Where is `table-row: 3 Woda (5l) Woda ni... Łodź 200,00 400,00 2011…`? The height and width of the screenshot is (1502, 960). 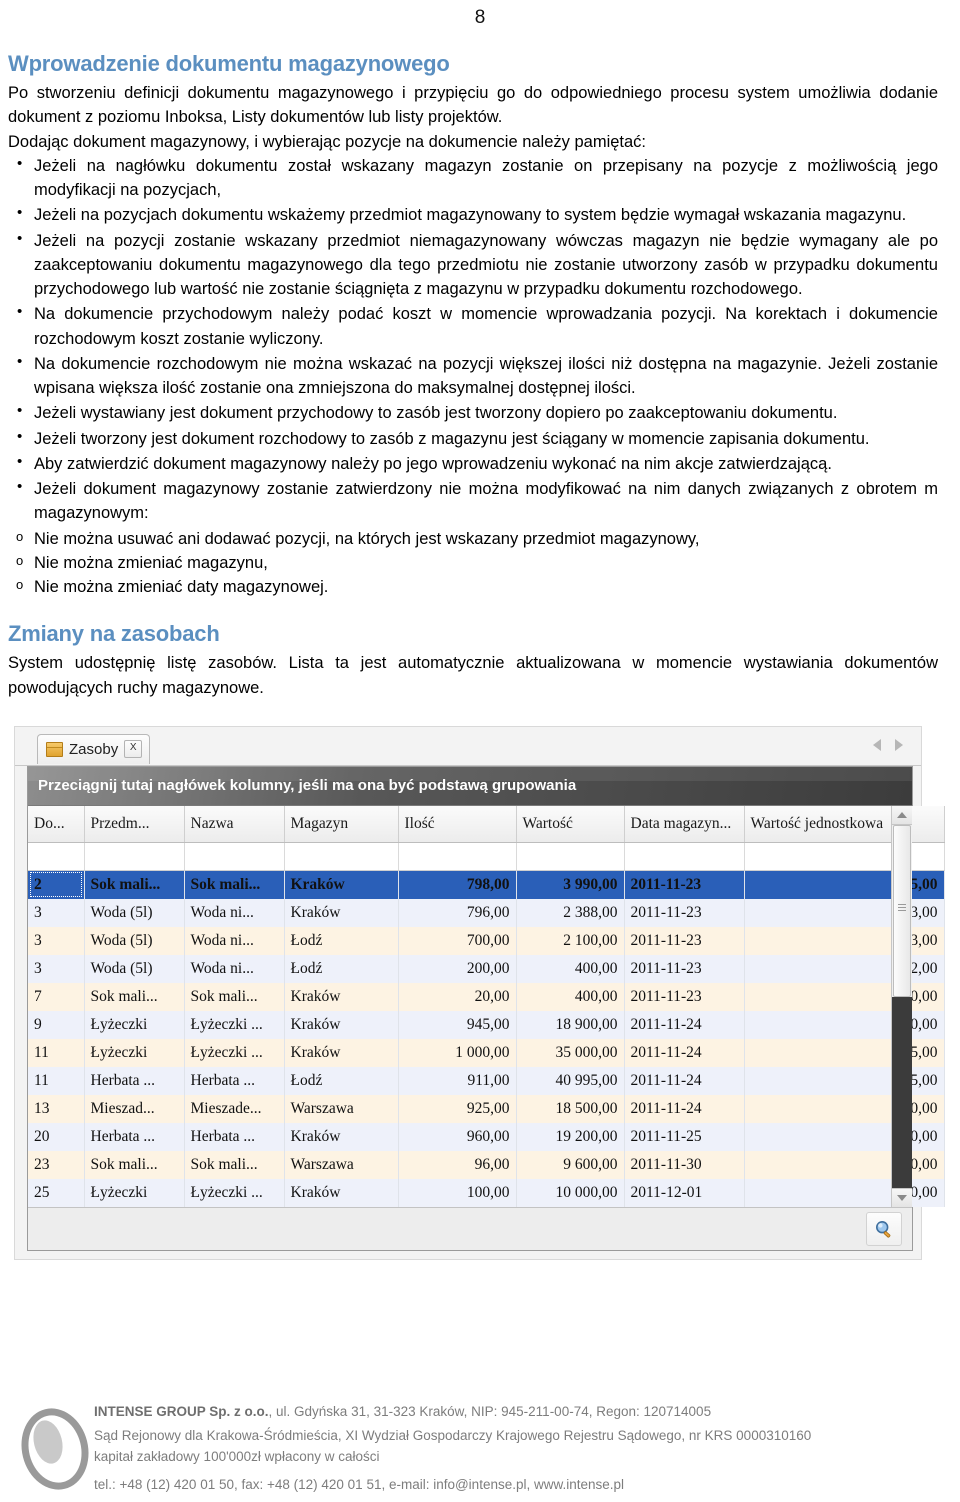 table-row: 3 Woda (5l) Woda ni... Łodź 200,00 400,00 2011… is located at coordinates (486, 968).